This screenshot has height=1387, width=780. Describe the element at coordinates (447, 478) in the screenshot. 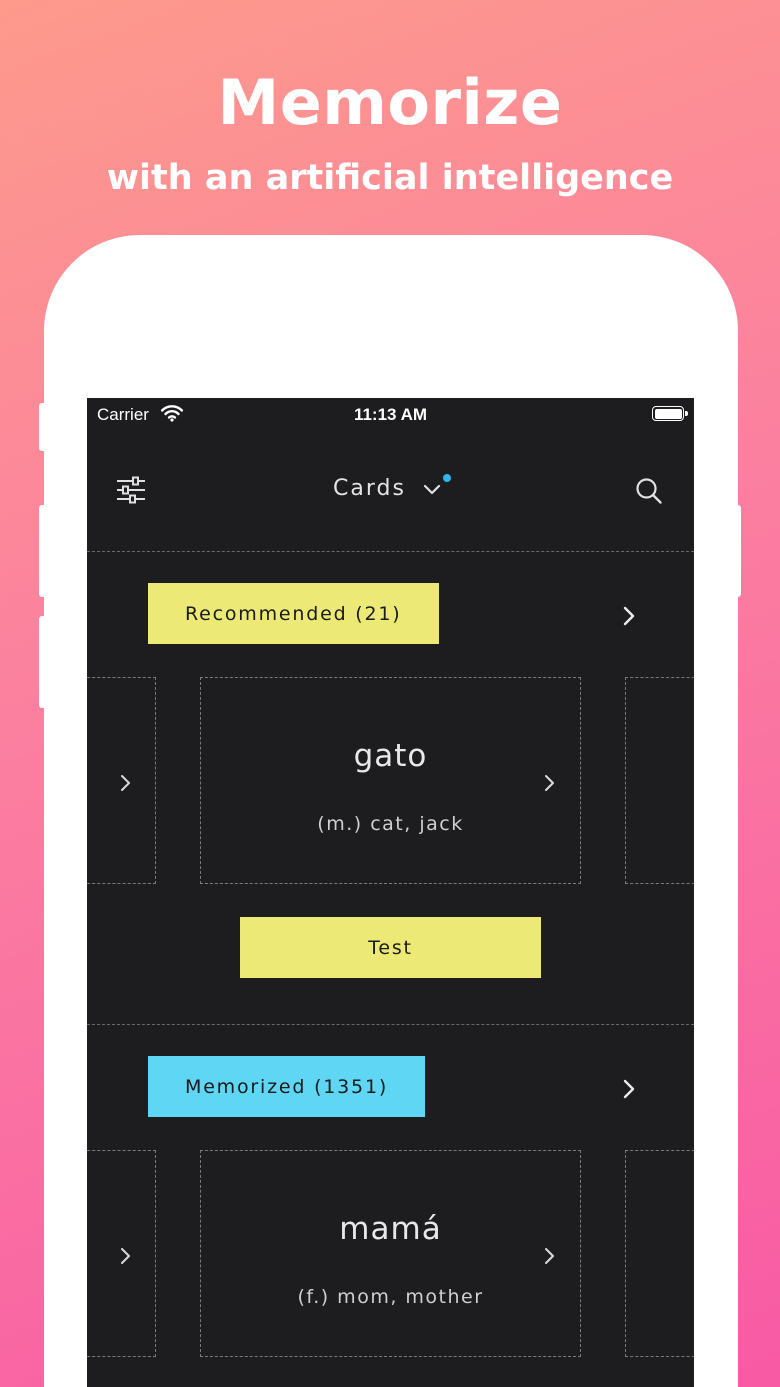

I see `notification-dot` at that location.